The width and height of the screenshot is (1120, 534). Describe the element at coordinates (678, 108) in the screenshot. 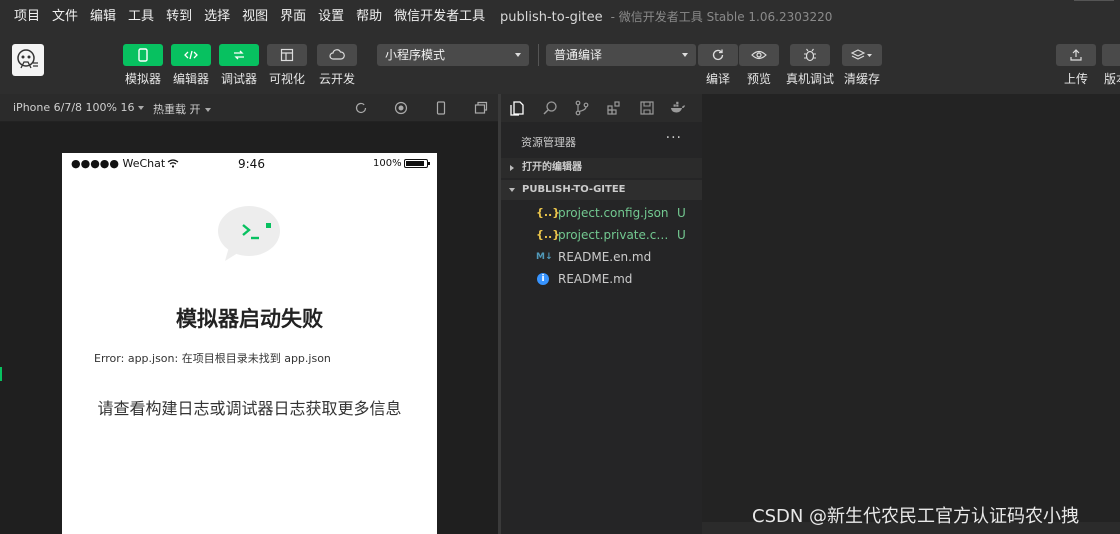

I see `docker-tab` at that location.